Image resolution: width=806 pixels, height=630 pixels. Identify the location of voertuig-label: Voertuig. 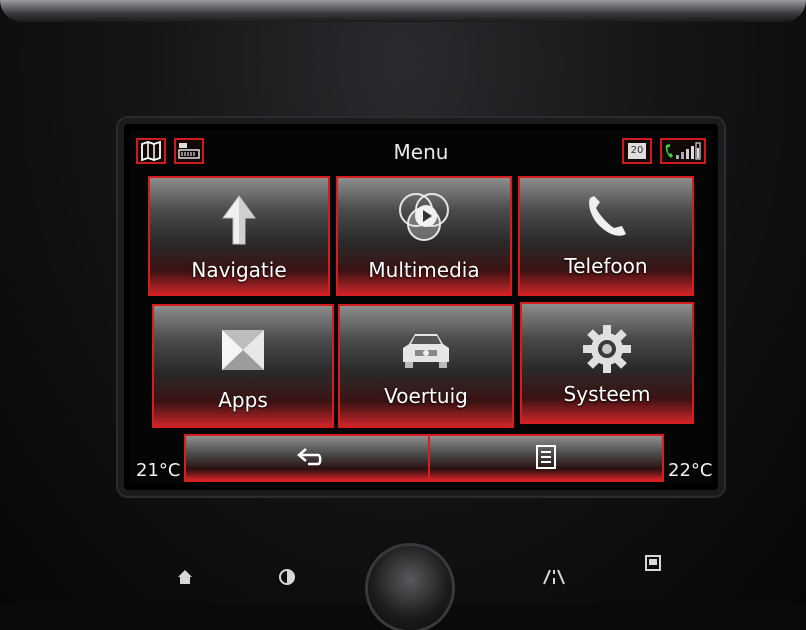
(426, 396).